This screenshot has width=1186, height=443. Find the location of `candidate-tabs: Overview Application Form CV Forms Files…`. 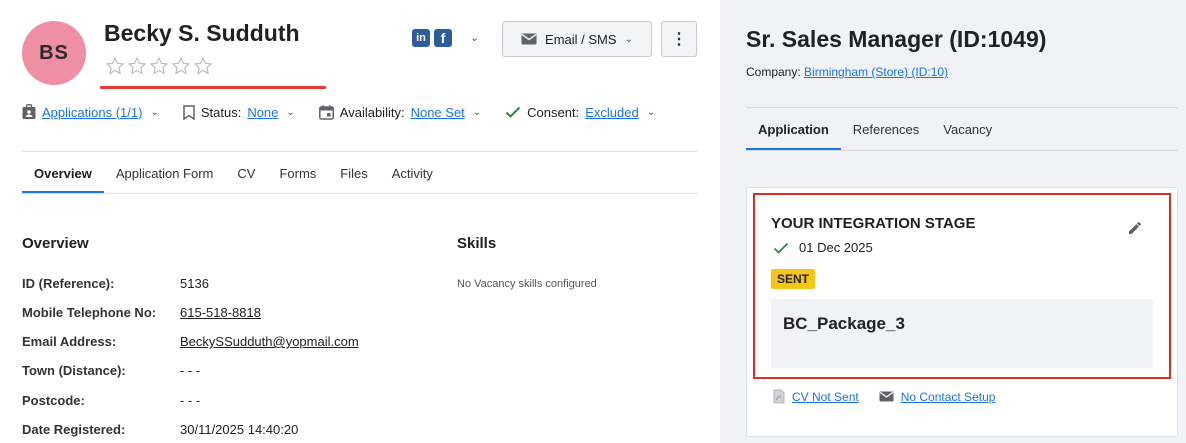

candidate-tabs: Overview Application Form CV Forms Files… is located at coordinates (233, 175).